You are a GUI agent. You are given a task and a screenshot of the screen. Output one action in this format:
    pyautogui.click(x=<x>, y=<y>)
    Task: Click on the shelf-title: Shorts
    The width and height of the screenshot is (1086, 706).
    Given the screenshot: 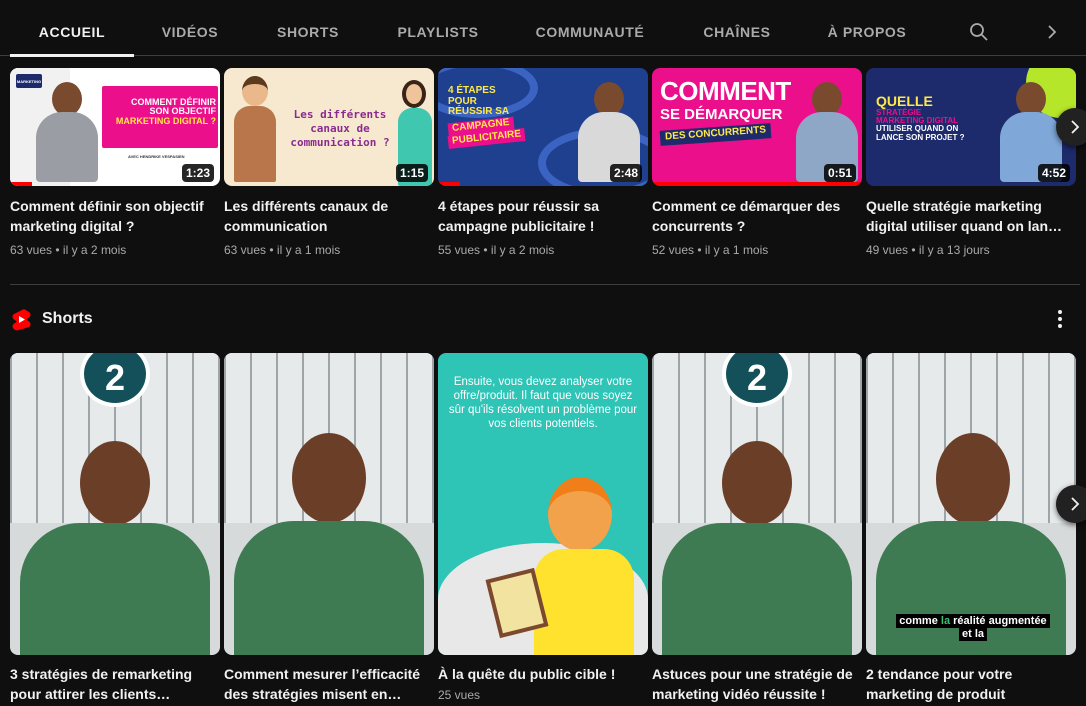 What is the action you would take?
    pyautogui.click(x=67, y=318)
    